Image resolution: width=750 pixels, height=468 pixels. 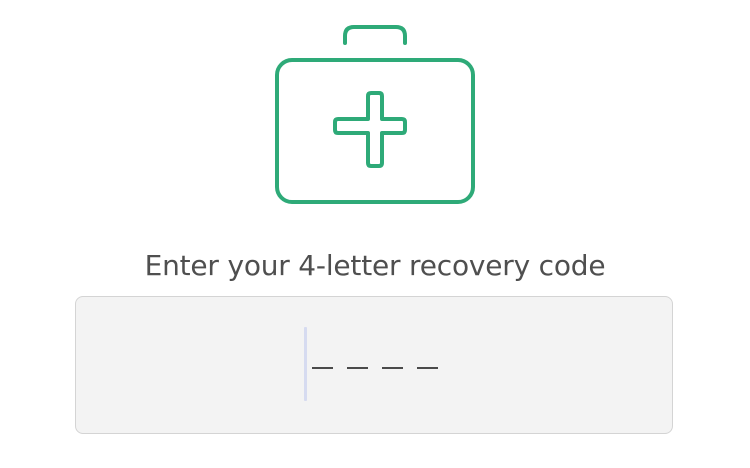 What do you see at coordinates (375, 368) in the screenshot?
I see `code-slots` at bounding box center [375, 368].